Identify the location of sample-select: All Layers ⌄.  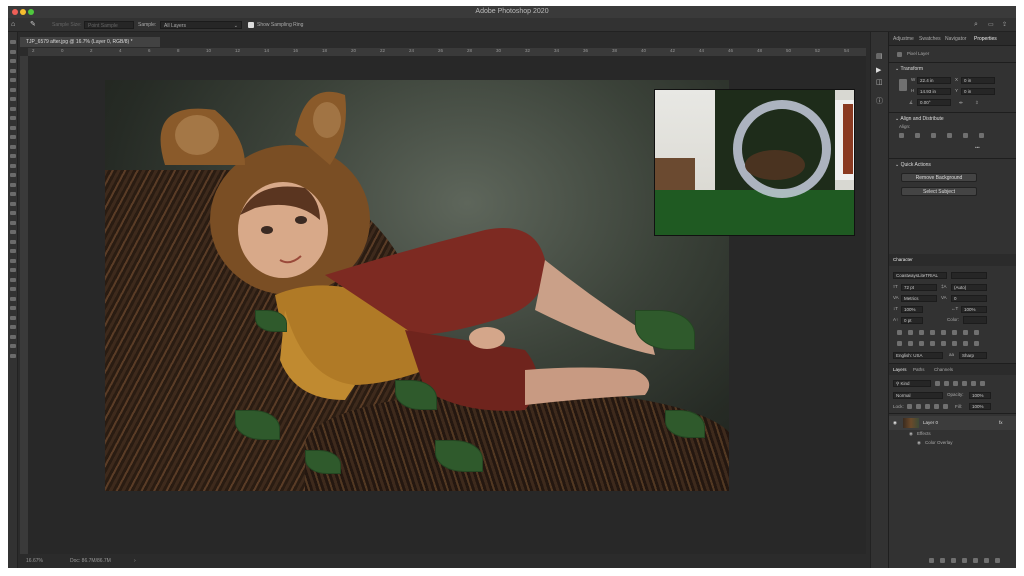
(201, 25).